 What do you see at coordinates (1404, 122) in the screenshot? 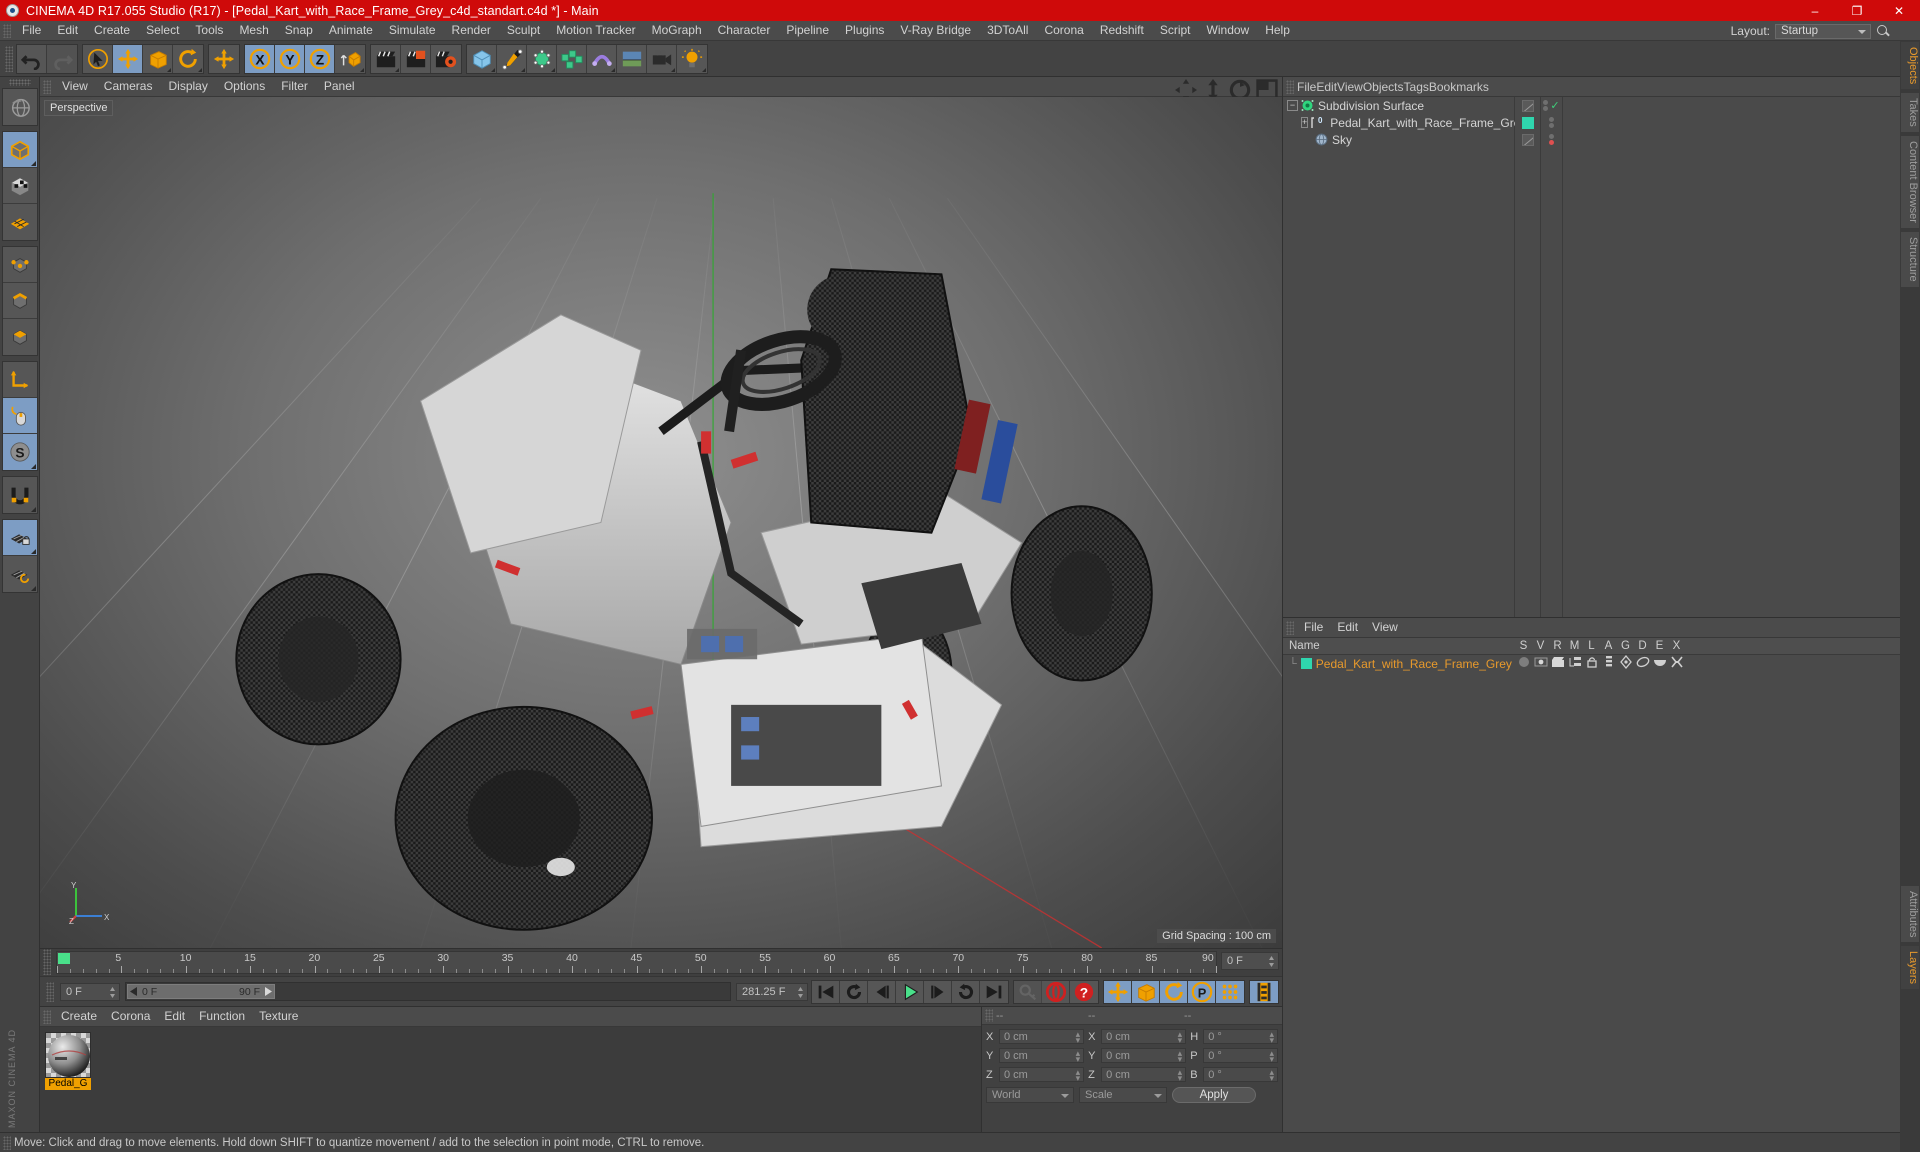
I see `object-tree-row: +0 Pedal_Kart_with_Race_Frame_Grey` at bounding box center [1404, 122].